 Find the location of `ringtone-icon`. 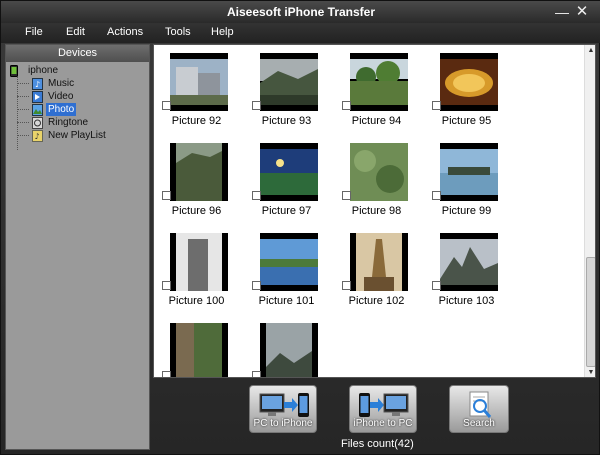

ringtone-icon is located at coordinates (37, 123).